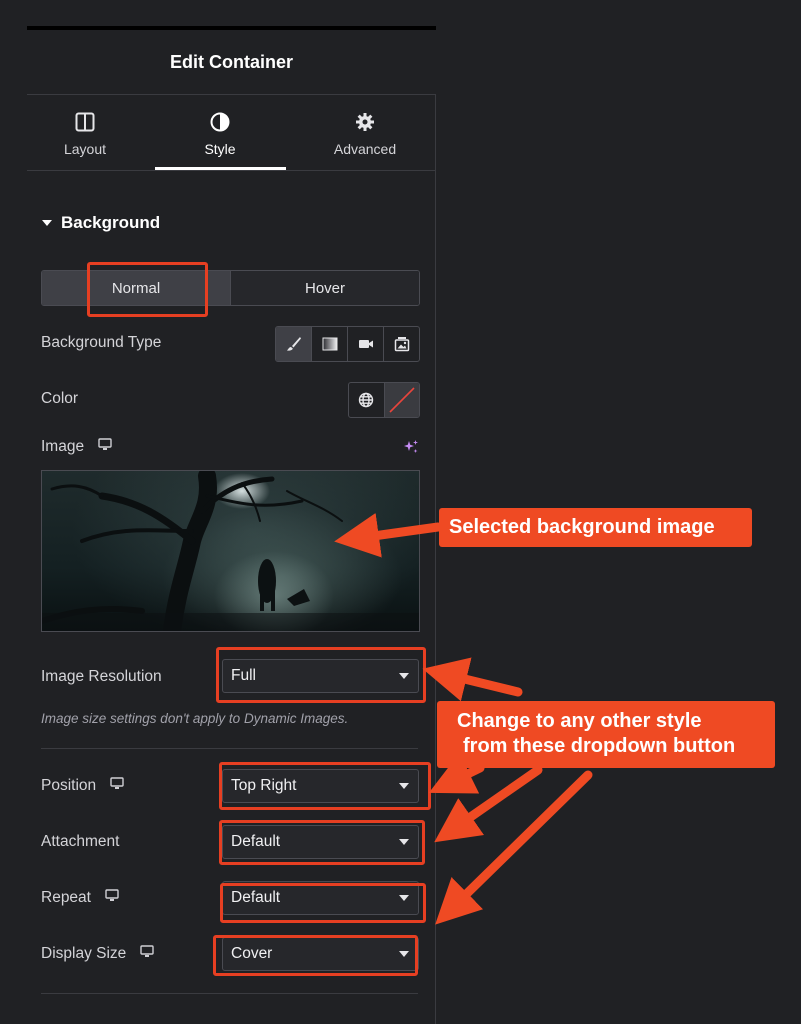 This screenshot has height=1024, width=801. Describe the element at coordinates (579, 721) in the screenshot. I see `annotation-line: Change to any other style` at that location.